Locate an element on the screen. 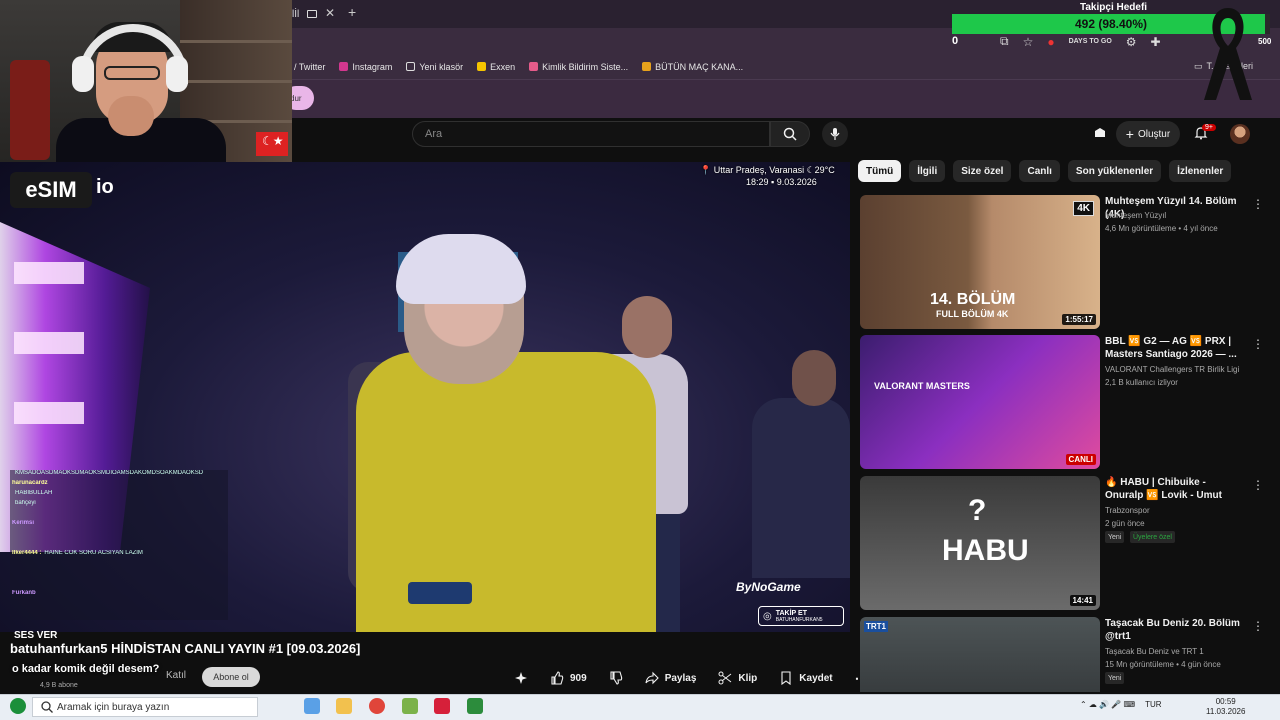 This screenshot has width=1280, height=720. file-explorer-icon is located at coordinates (344, 706).